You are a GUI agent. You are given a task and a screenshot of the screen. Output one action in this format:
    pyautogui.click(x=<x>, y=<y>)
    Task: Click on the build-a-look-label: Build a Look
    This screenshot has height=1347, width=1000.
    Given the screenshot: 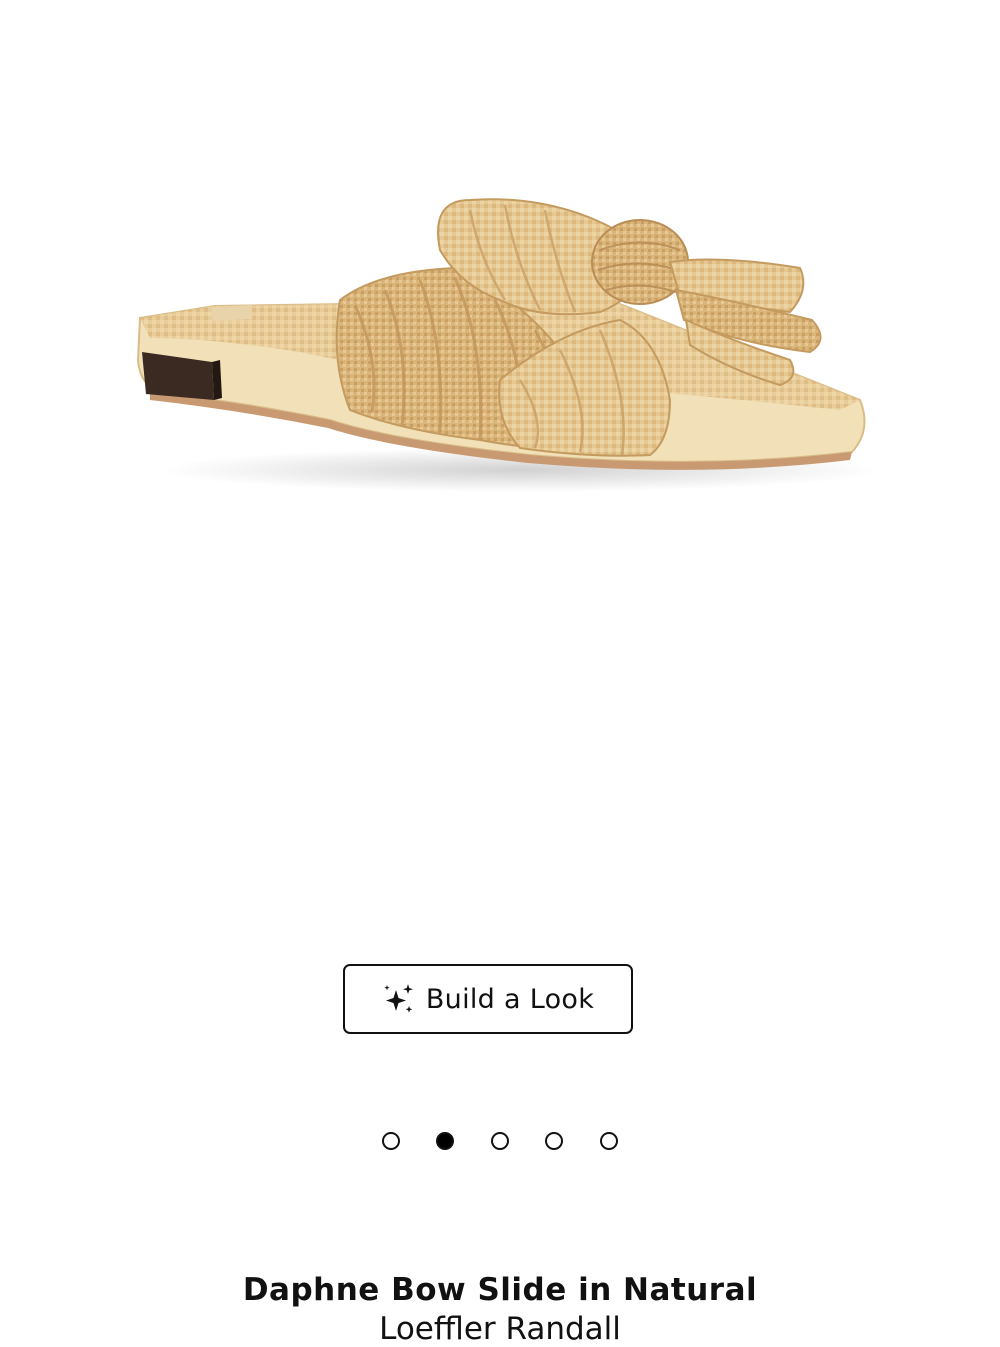 What is the action you would take?
    pyautogui.click(x=510, y=999)
    